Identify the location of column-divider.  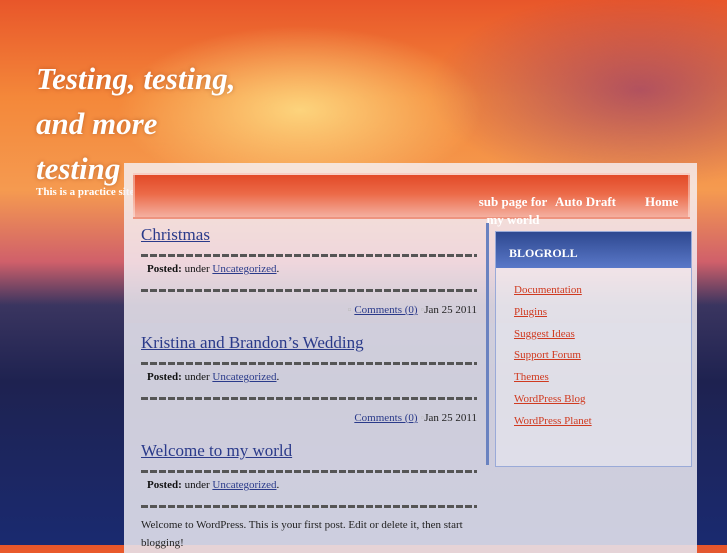
(487, 344).